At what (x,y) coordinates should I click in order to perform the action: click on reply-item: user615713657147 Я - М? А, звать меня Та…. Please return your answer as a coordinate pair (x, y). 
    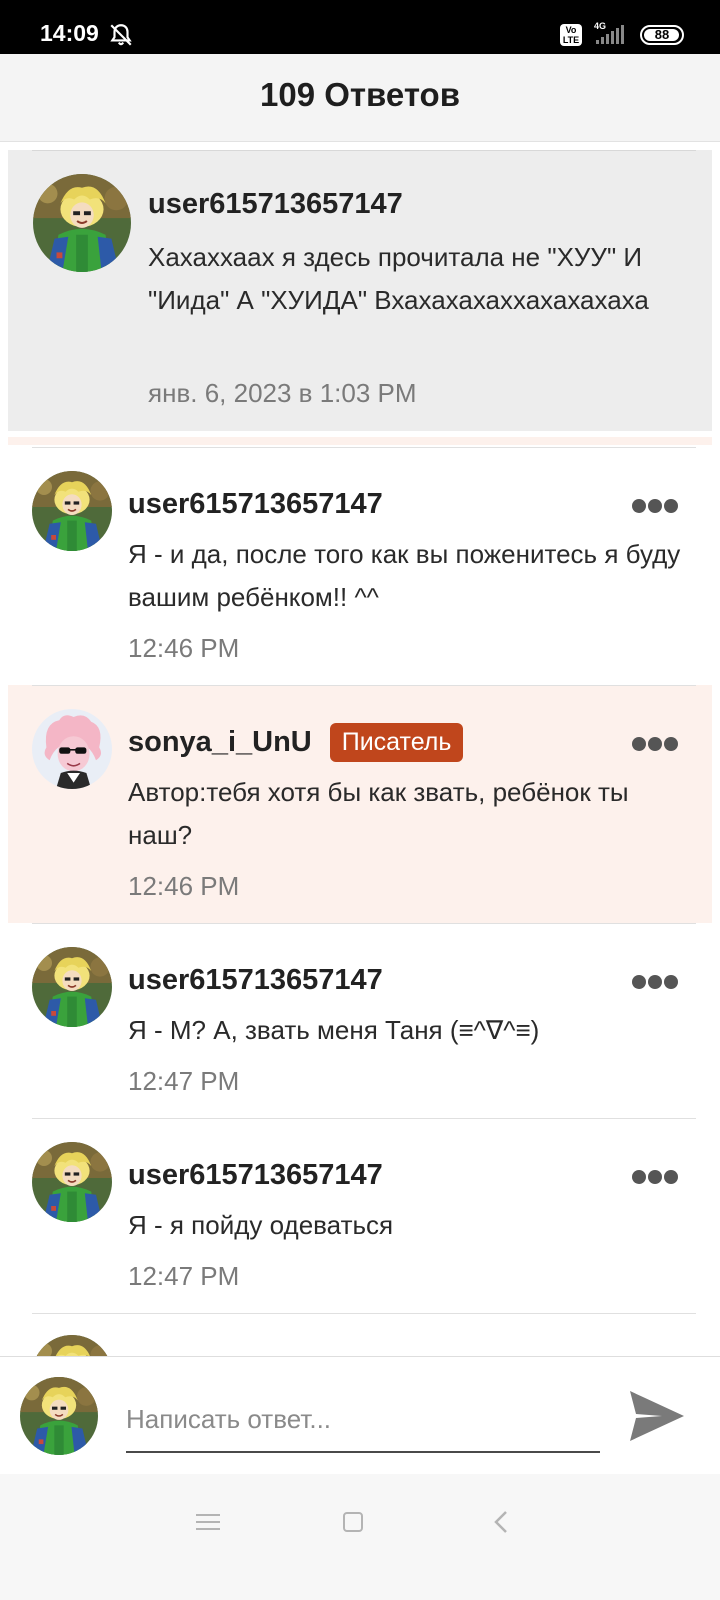
    Looking at the image, I should click on (360, 1020).